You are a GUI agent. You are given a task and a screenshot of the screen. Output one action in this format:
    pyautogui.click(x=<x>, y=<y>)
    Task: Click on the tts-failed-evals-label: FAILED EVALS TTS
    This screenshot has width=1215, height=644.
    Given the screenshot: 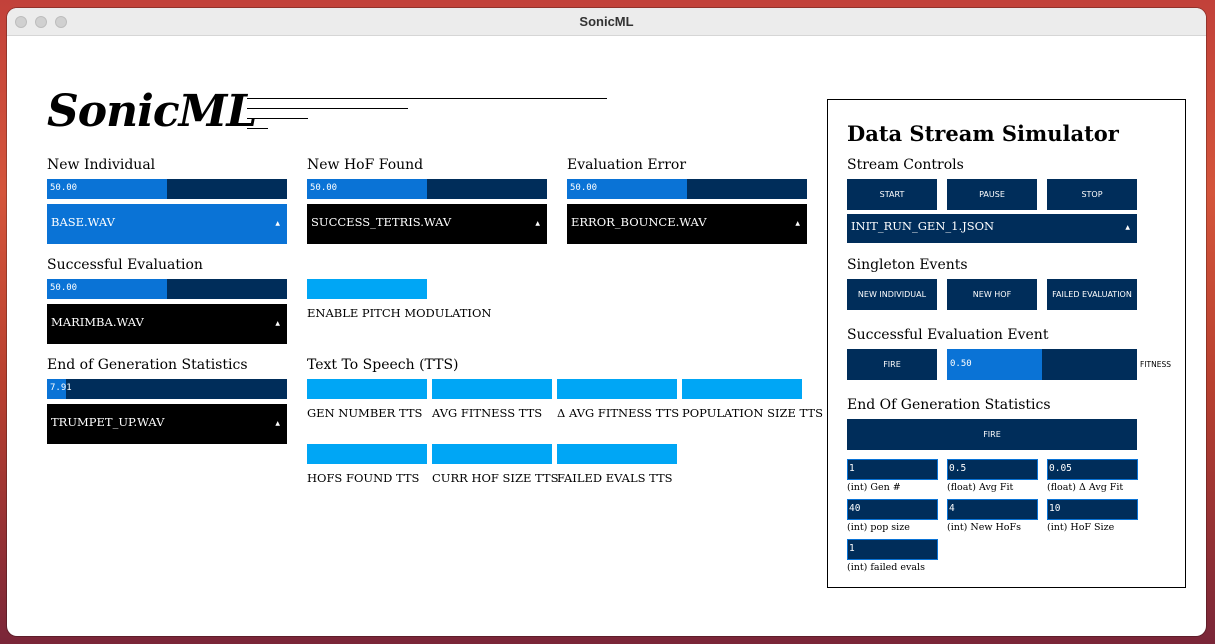 What is the action you would take?
    pyautogui.click(x=615, y=478)
    